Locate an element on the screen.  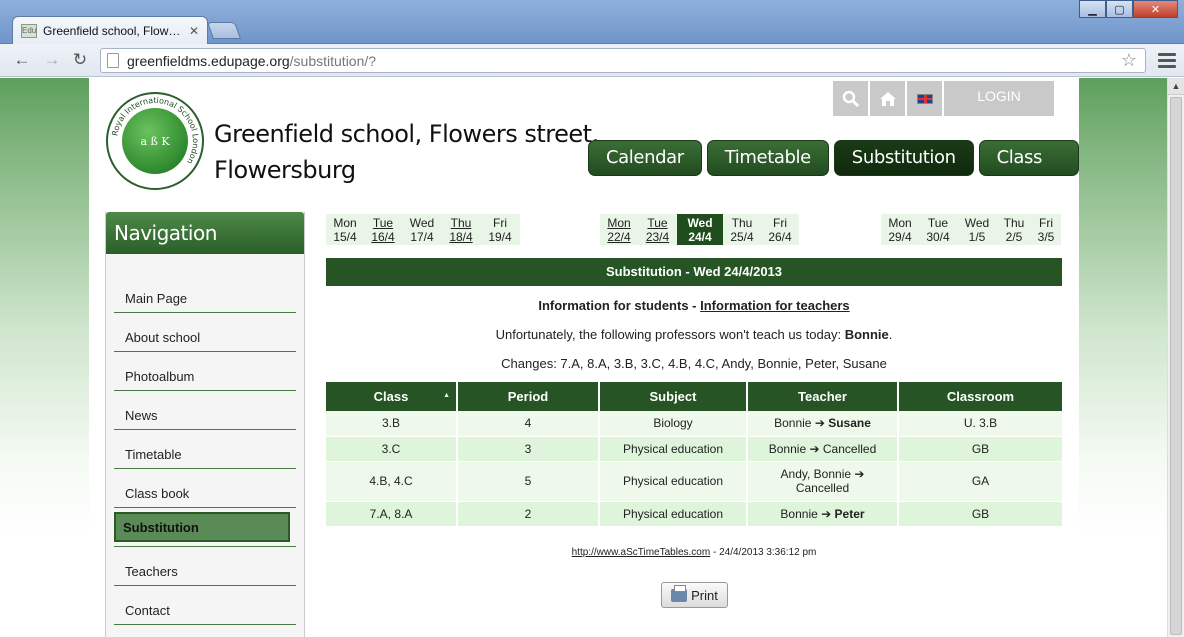
sidebar-title: Navigation is located at coordinates (205, 233).